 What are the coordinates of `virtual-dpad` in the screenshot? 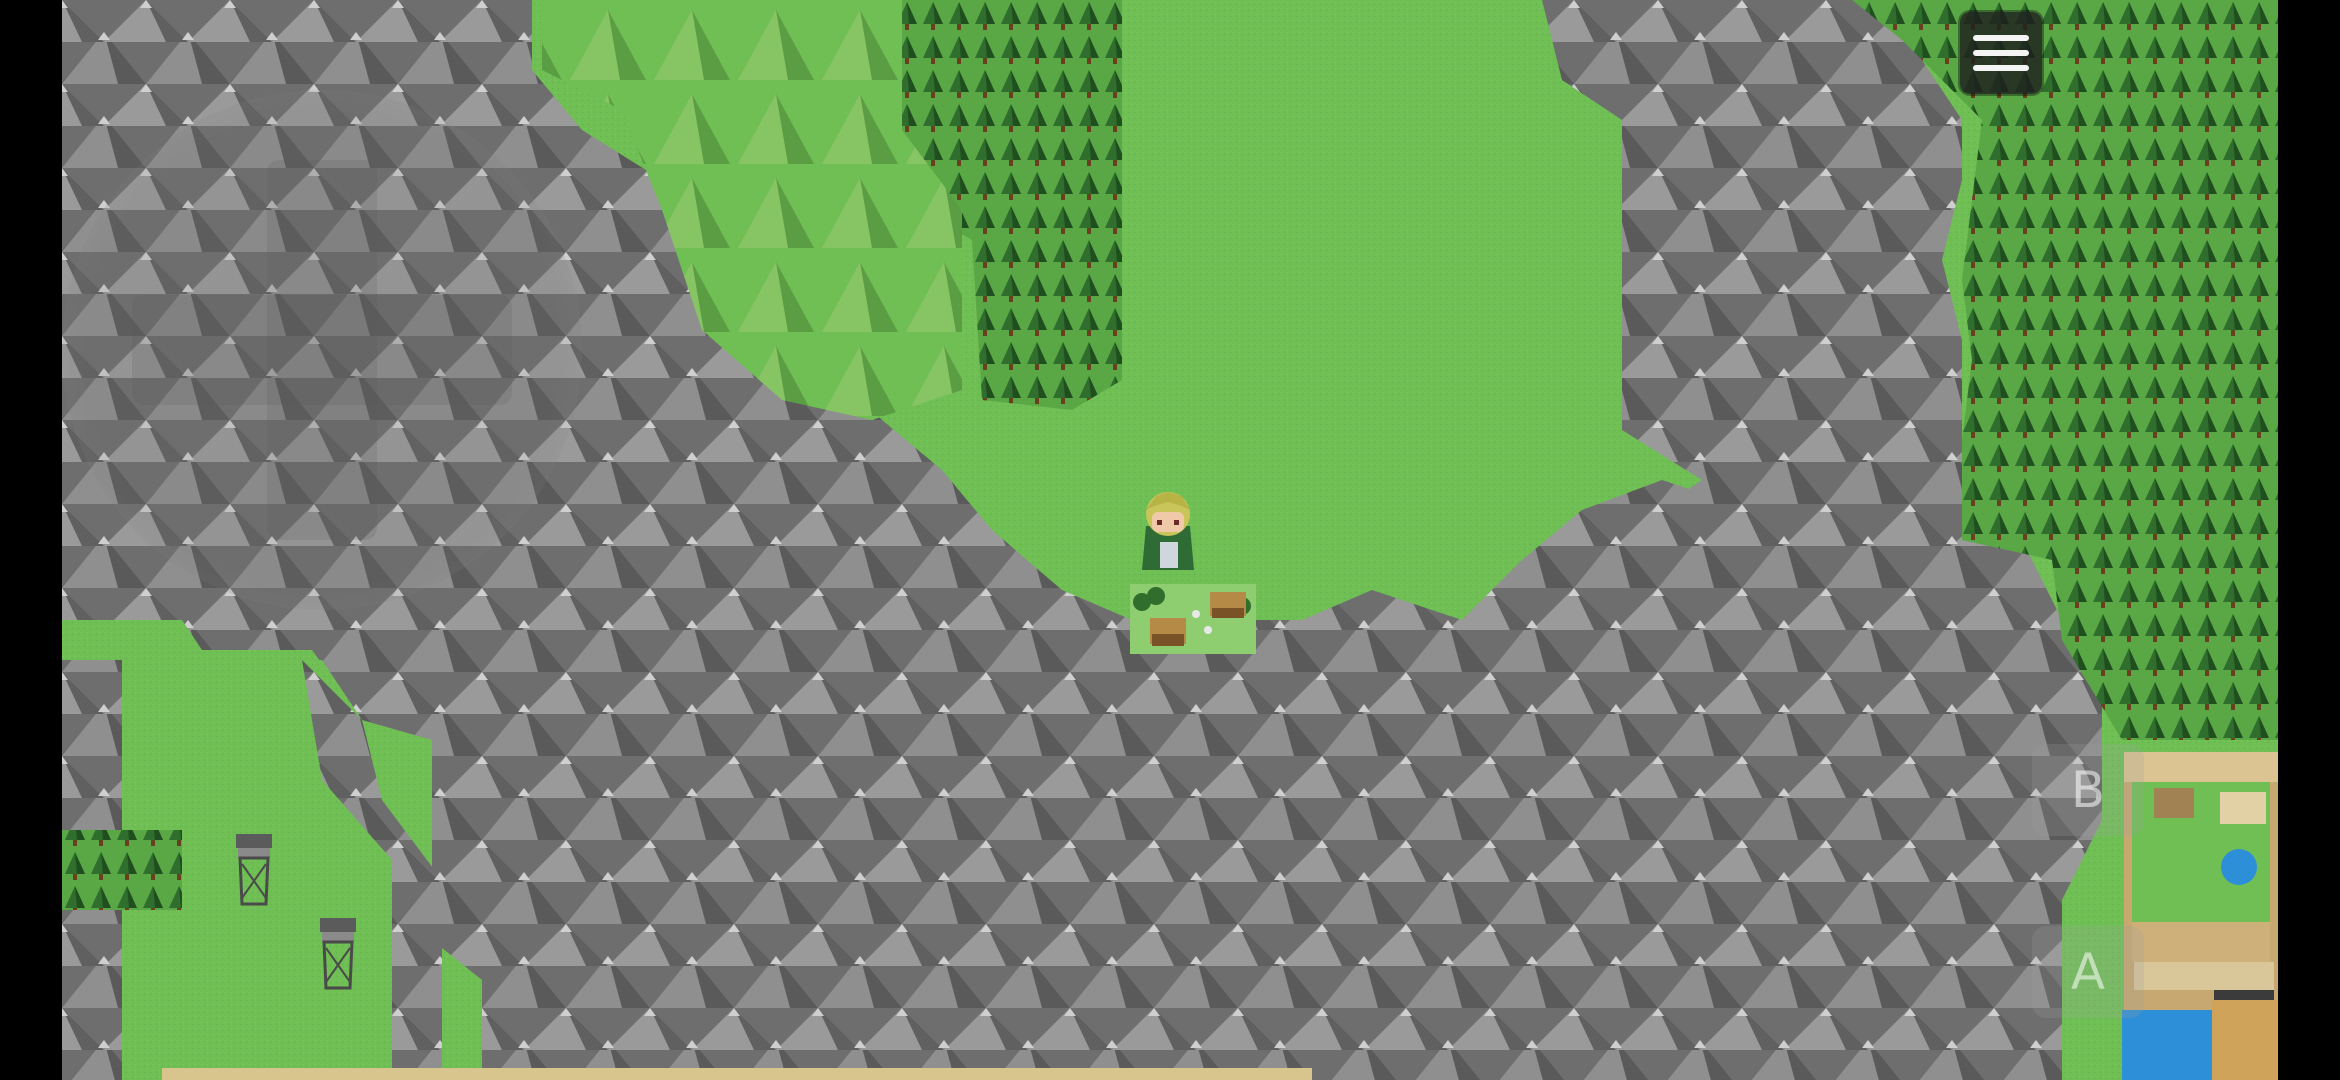 It's located at (322, 350).